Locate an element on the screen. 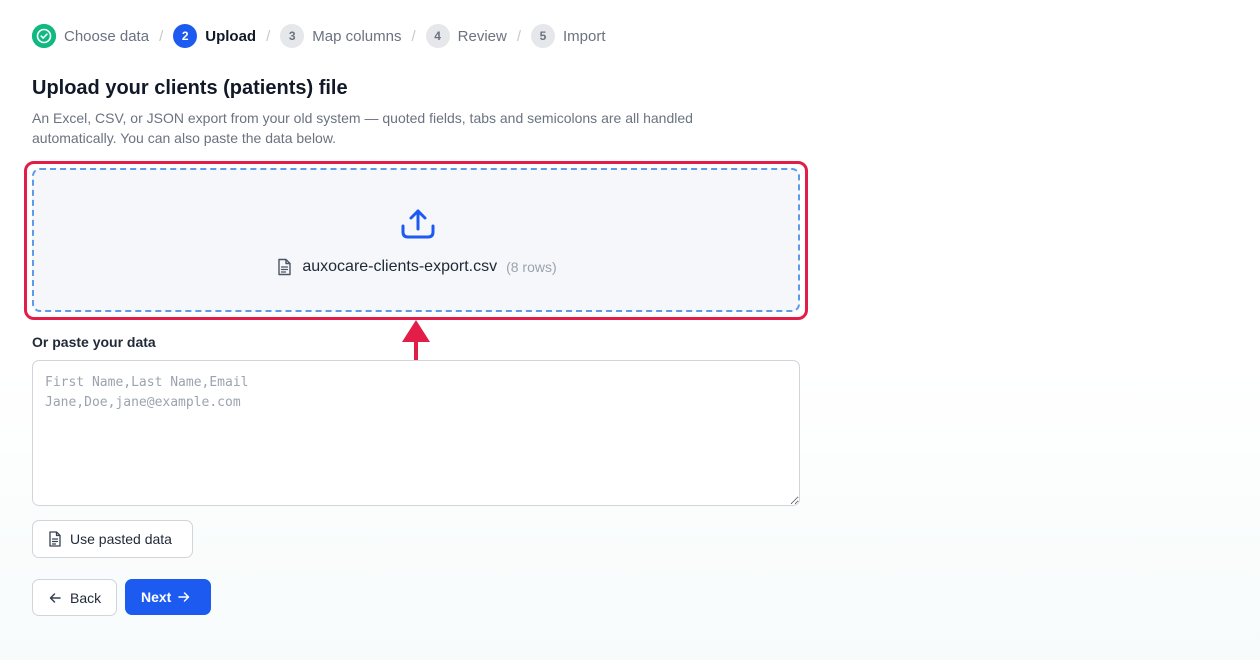  step-import: 5 Import is located at coordinates (568, 36).